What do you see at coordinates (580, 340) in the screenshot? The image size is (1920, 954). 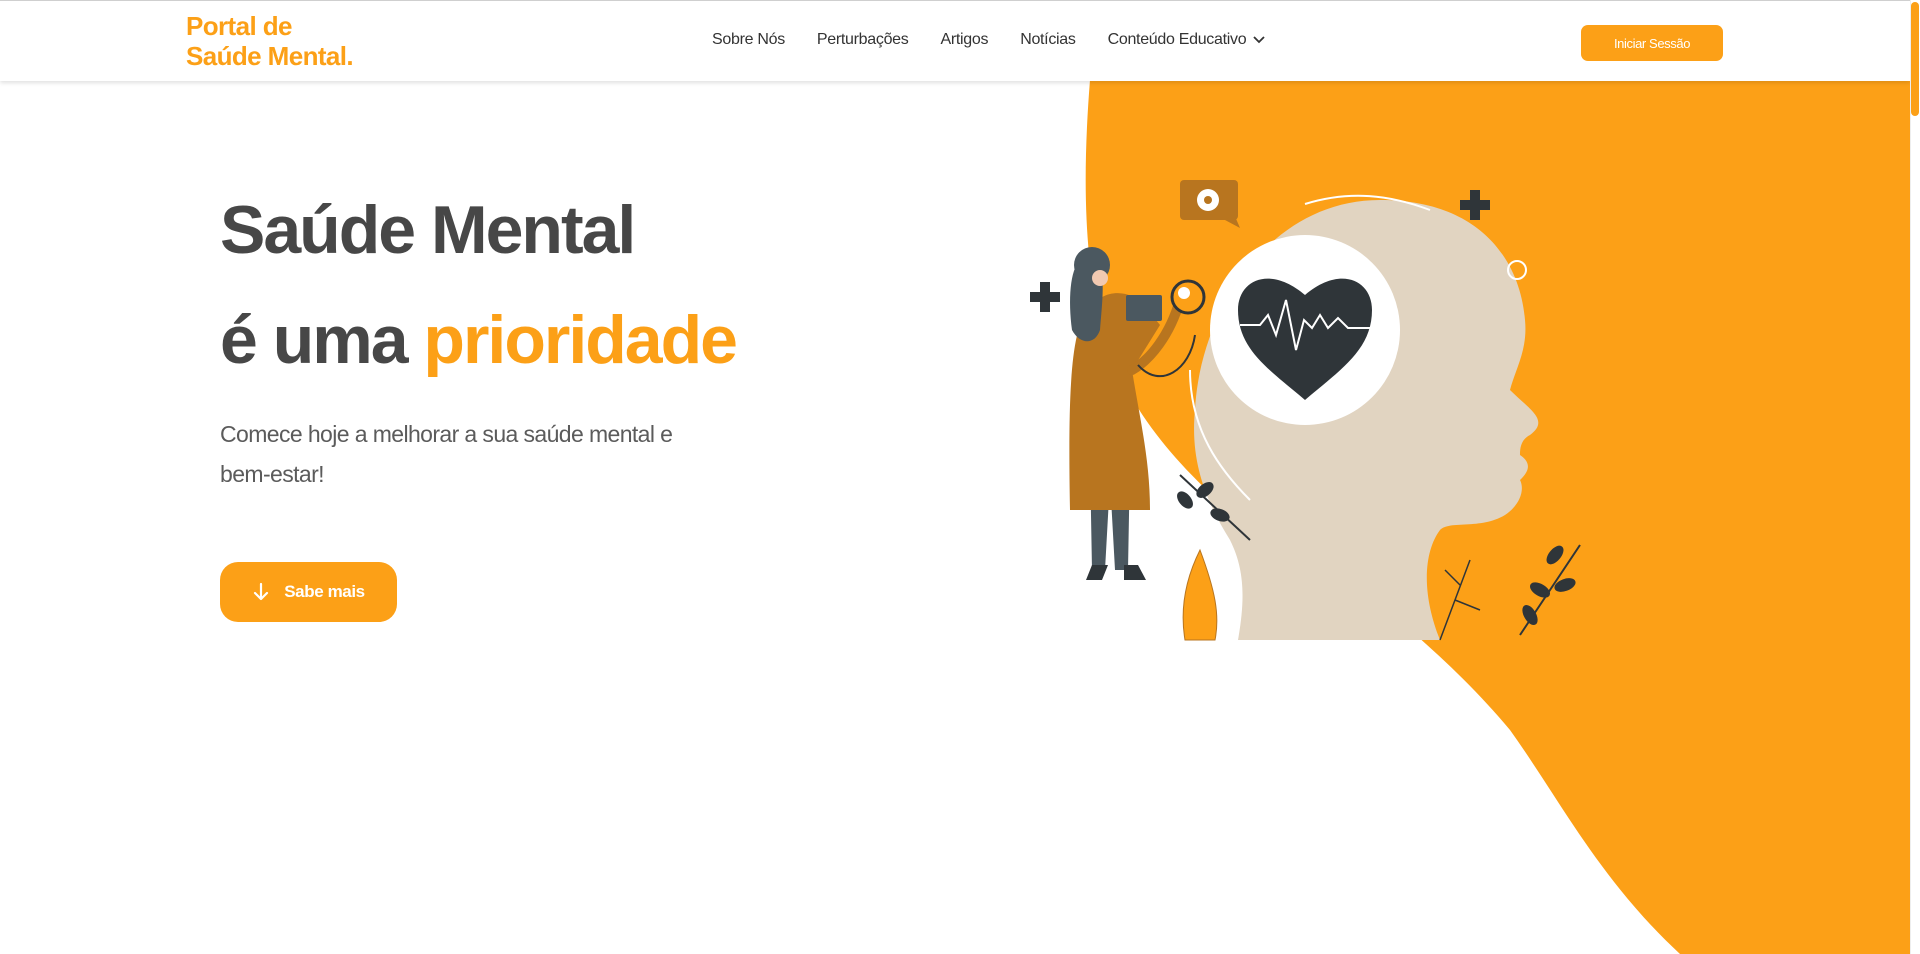 I see `hero-title-accent: prioridade` at bounding box center [580, 340].